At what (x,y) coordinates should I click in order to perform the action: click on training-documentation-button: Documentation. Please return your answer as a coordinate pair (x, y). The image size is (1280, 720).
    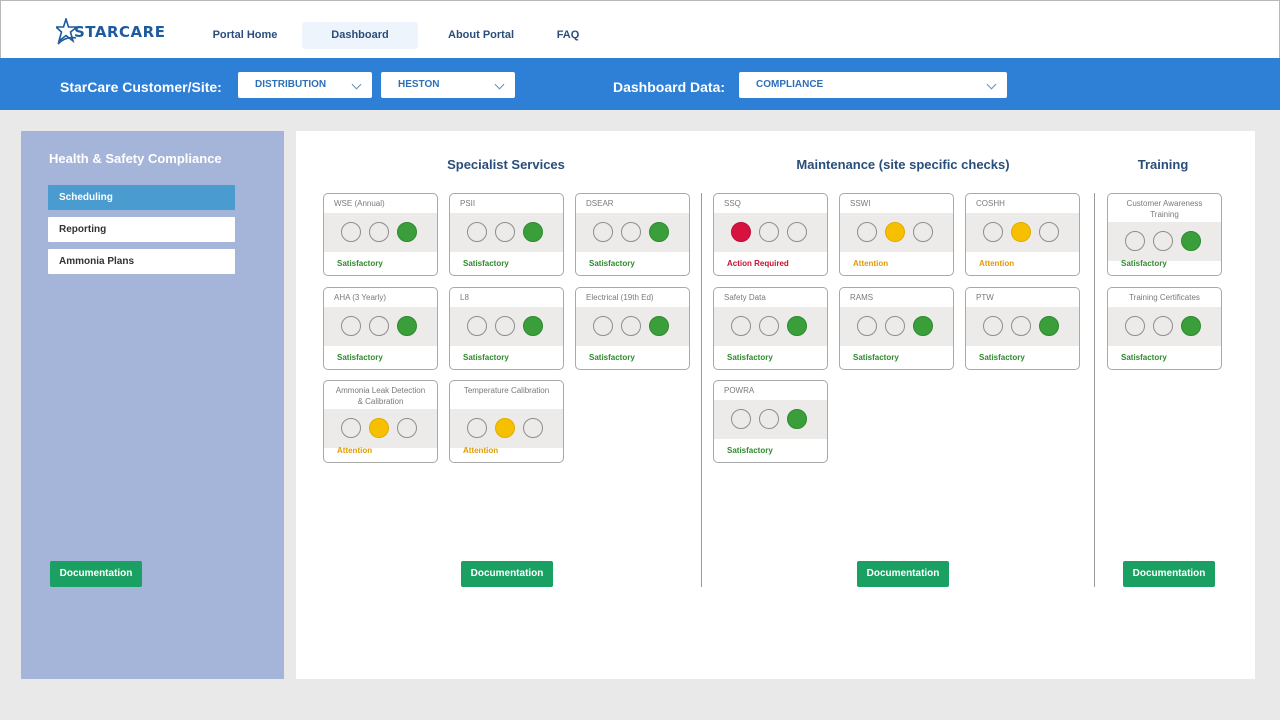
    Looking at the image, I should click on (1169, 574).